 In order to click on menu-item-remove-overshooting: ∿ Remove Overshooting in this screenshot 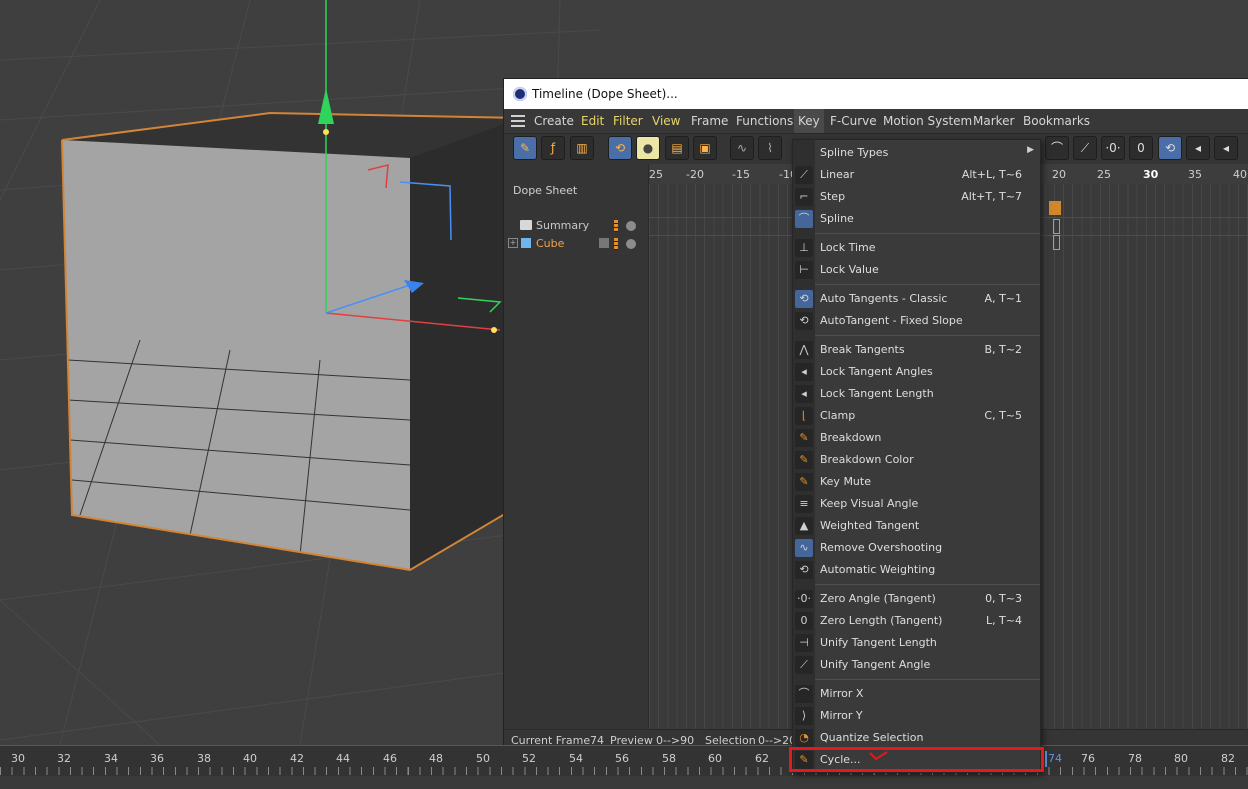, I will do `click(916, 548)`.